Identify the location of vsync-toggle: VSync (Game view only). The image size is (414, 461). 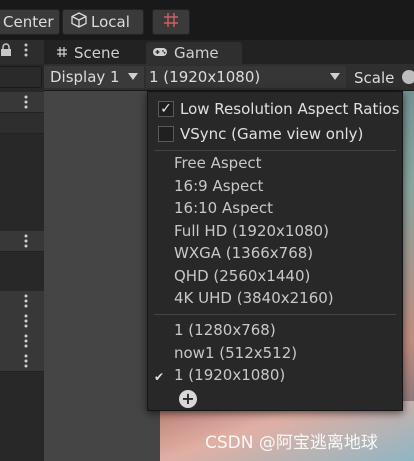
(260, 134).